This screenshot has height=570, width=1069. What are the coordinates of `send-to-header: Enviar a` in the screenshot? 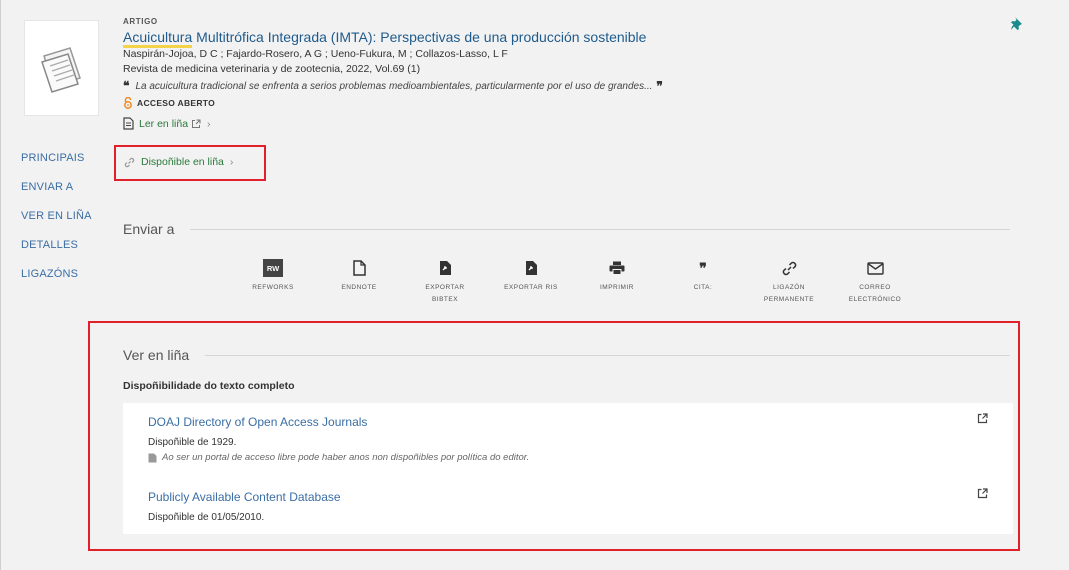 It's located at (567, 229).